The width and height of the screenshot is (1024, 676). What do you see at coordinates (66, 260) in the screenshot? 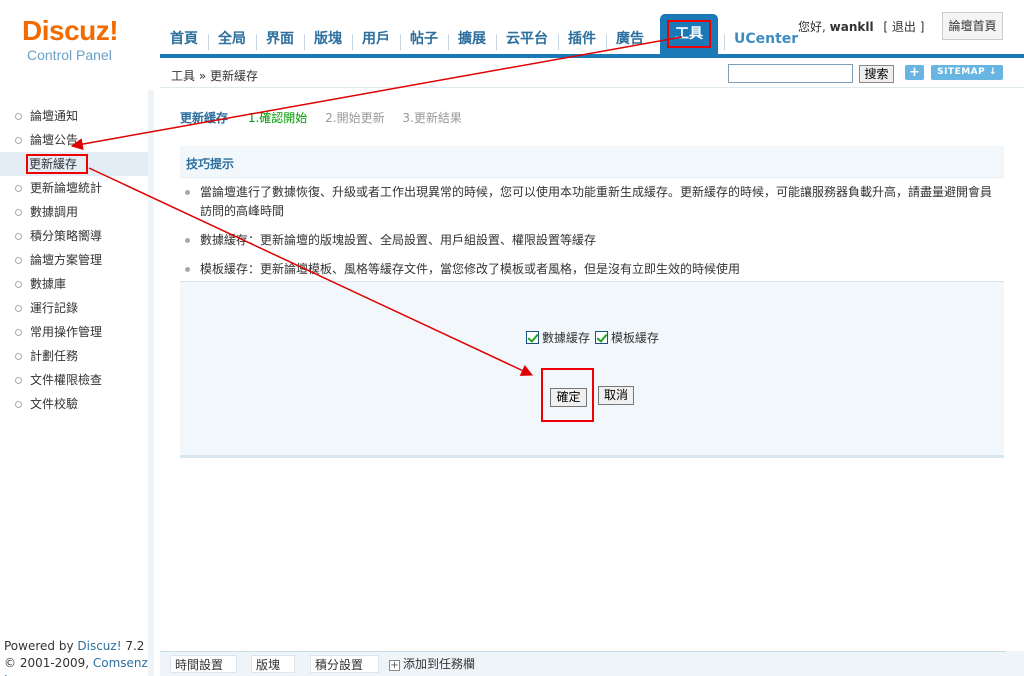
I see `sidebar-item-label: 論壇方案管理` at bounding box center [66, 260].